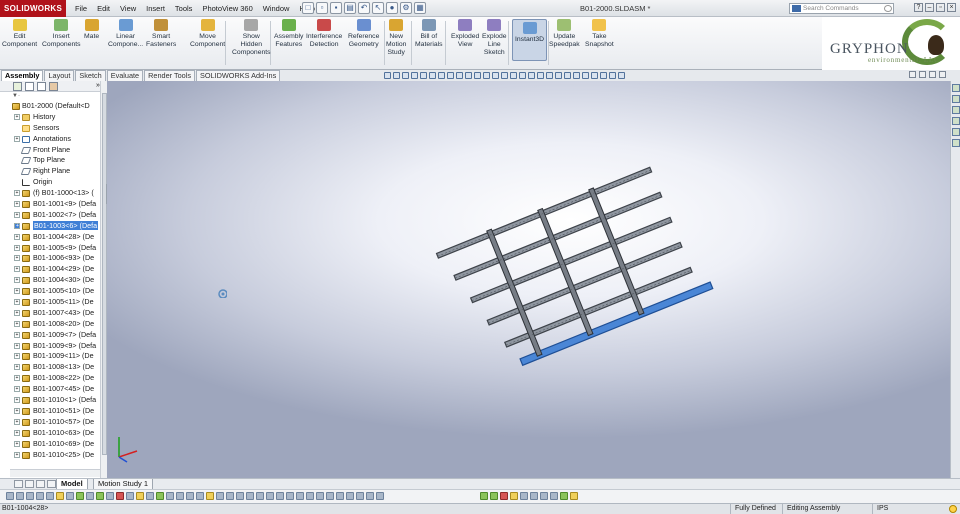  What do you see at coordinates (50, 269) in the screenshot?
I see `tree-item: + B01-1004<29> (De` at bounding box center [50, 269].